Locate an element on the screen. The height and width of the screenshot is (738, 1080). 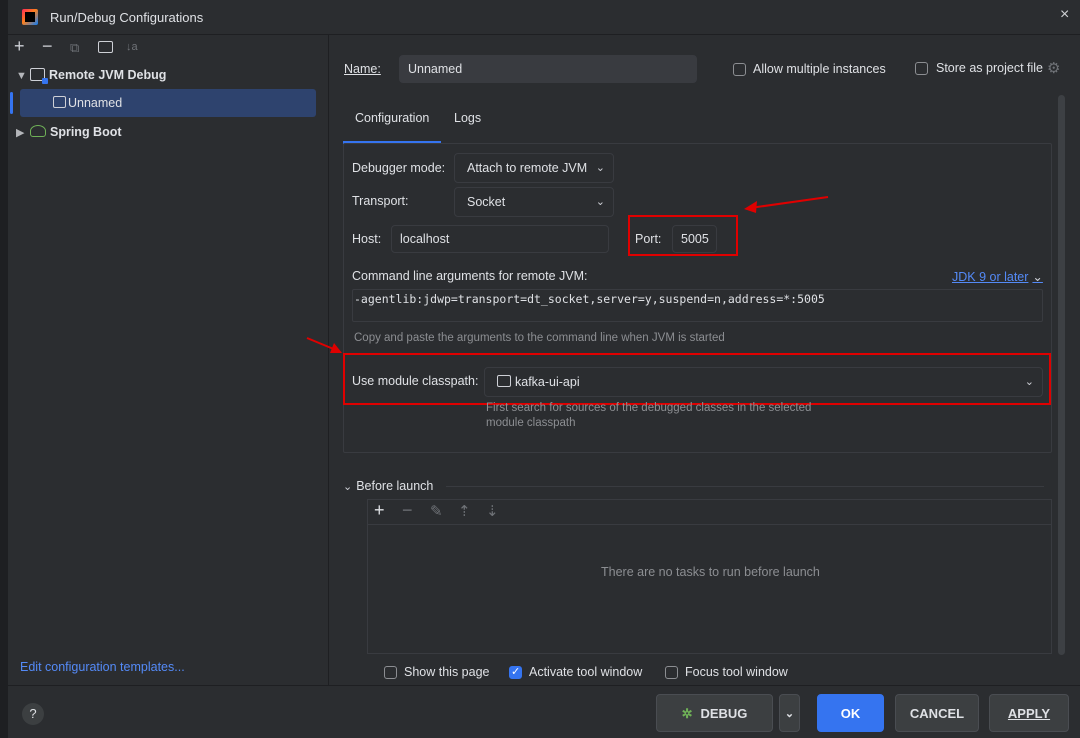
apply-button: APPLY is located at coordinates (1029, 713).